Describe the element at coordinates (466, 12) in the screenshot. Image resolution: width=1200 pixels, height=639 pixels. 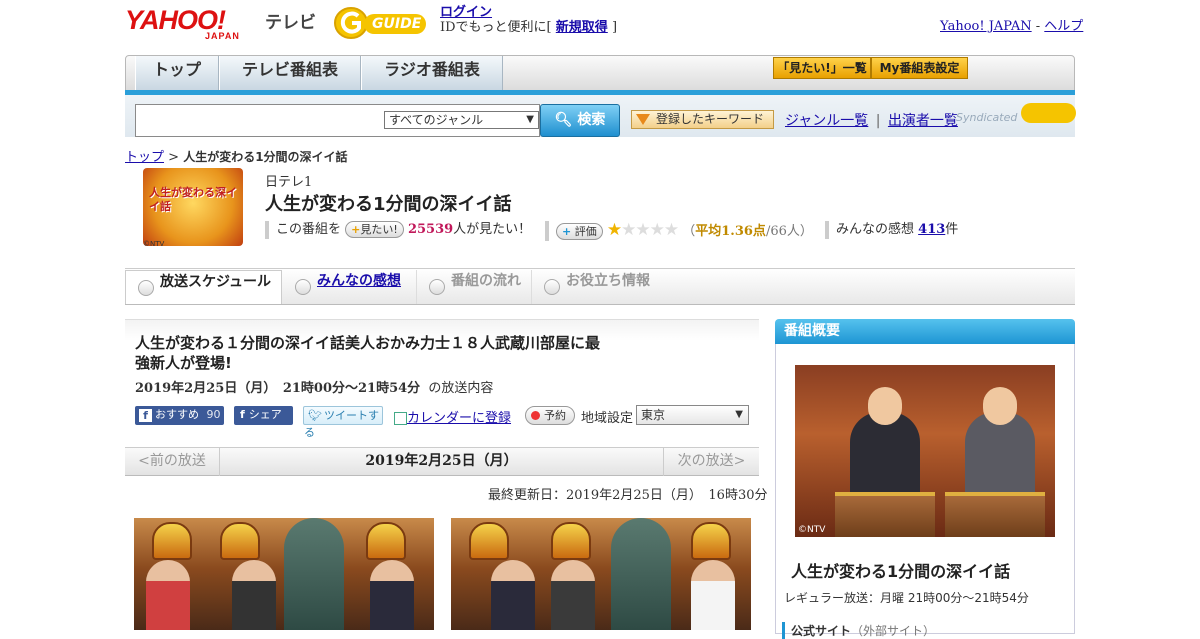
I see `login-link: ログイン` at that location.